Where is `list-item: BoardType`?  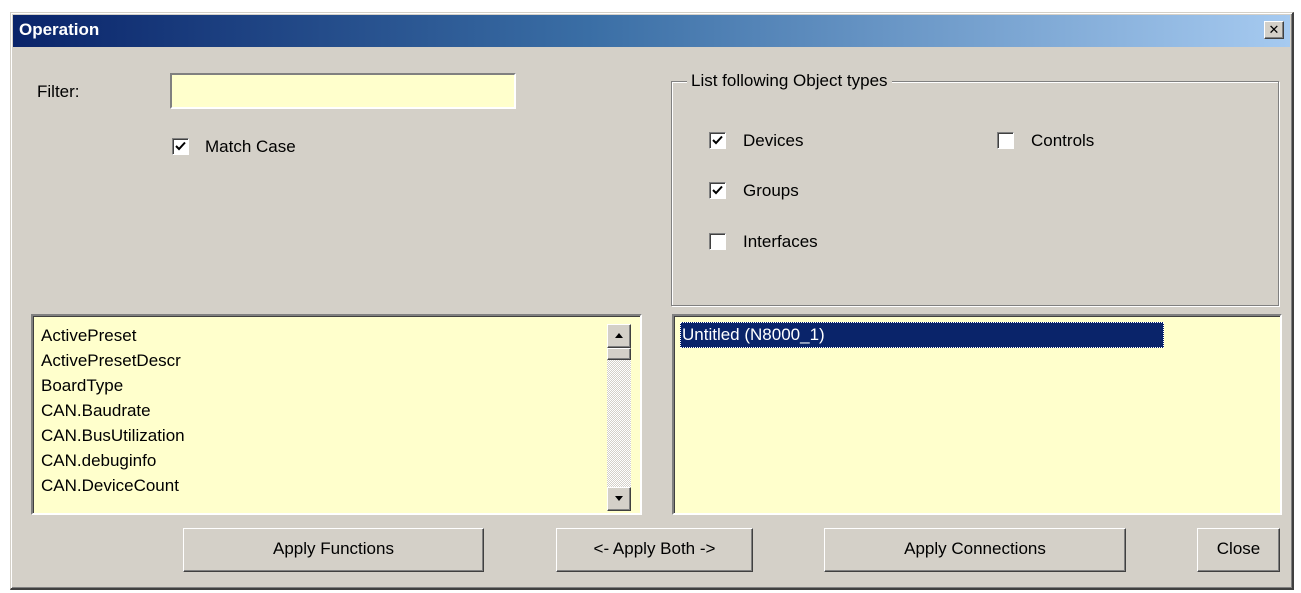 list-item: BoardType is located at coordinates (82, 386).